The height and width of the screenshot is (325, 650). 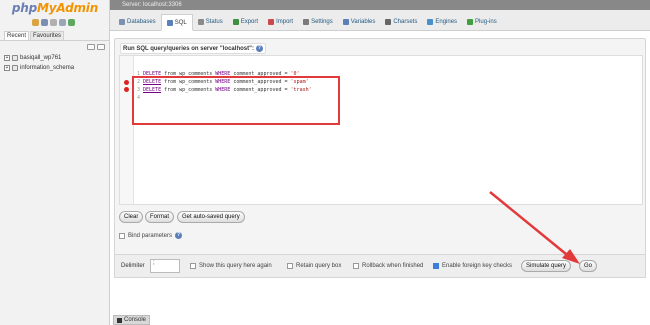 I want to click on engines-icon, so click(x=430, y=21).